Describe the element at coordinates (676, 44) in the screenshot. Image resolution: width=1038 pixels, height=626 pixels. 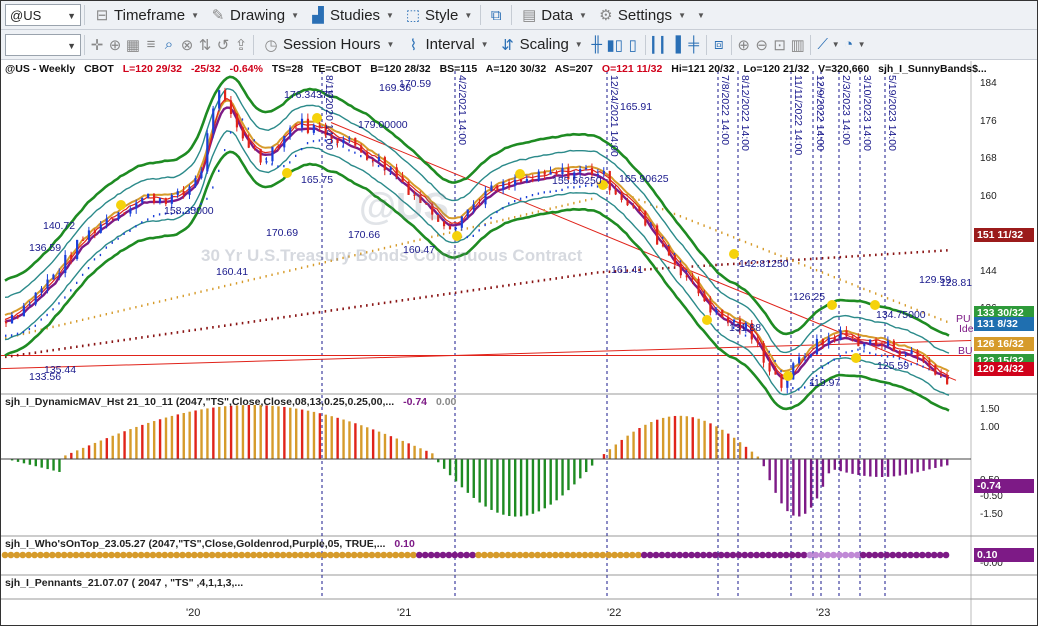
I see `volume-profile-icon: ▐` at that location.